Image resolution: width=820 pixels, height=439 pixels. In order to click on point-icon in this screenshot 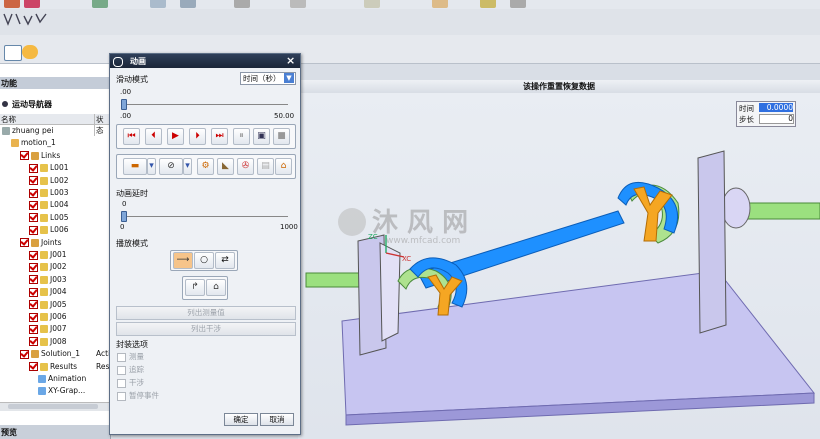, I will do `click(298, 4)`.